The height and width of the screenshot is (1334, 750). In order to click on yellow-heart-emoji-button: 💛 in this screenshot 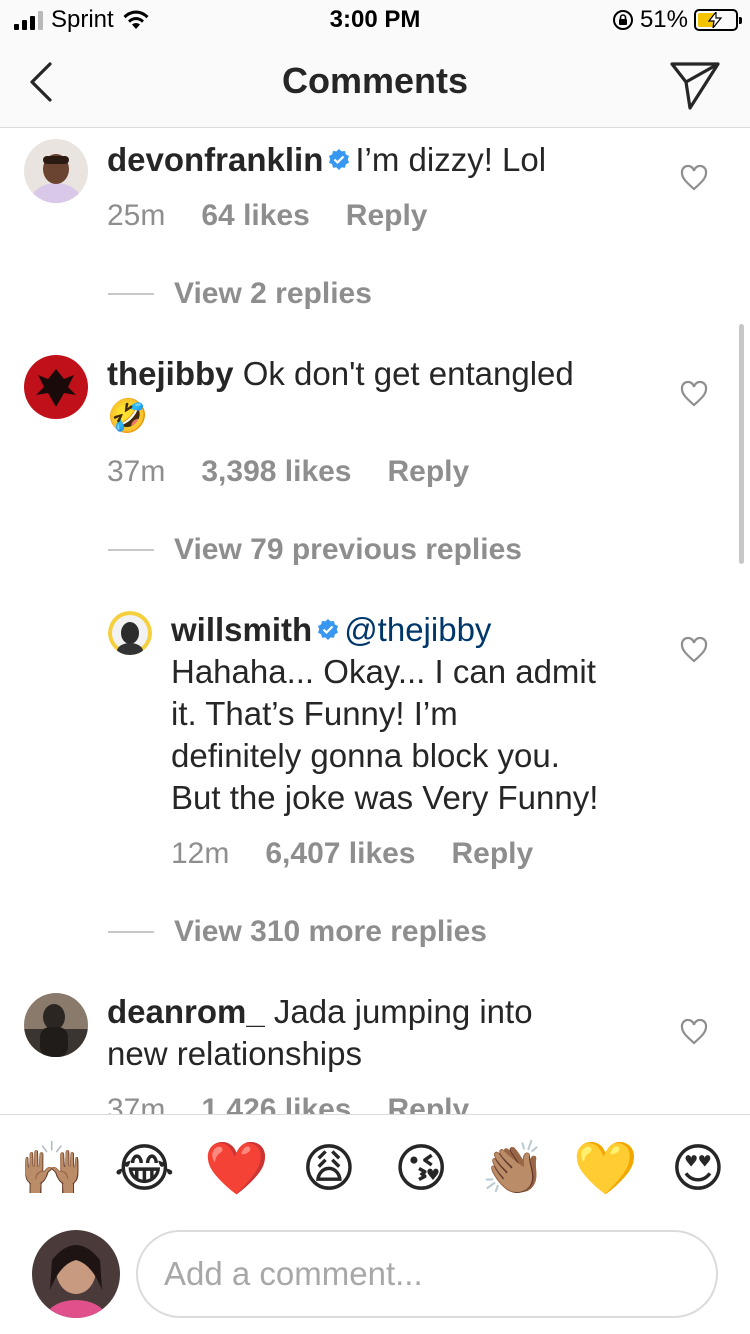, I will do `click(606, 1169)`.